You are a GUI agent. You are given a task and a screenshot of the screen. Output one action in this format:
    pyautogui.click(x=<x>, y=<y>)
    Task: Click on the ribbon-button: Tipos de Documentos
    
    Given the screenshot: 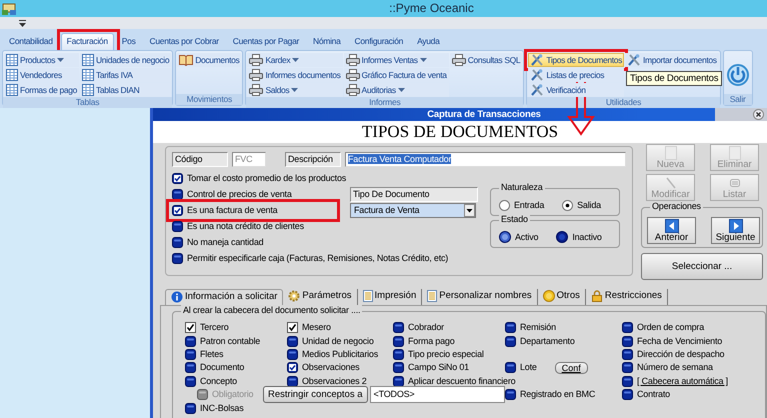 What is the action you would take?
    pyautogui.click(x=576, y=60)
    